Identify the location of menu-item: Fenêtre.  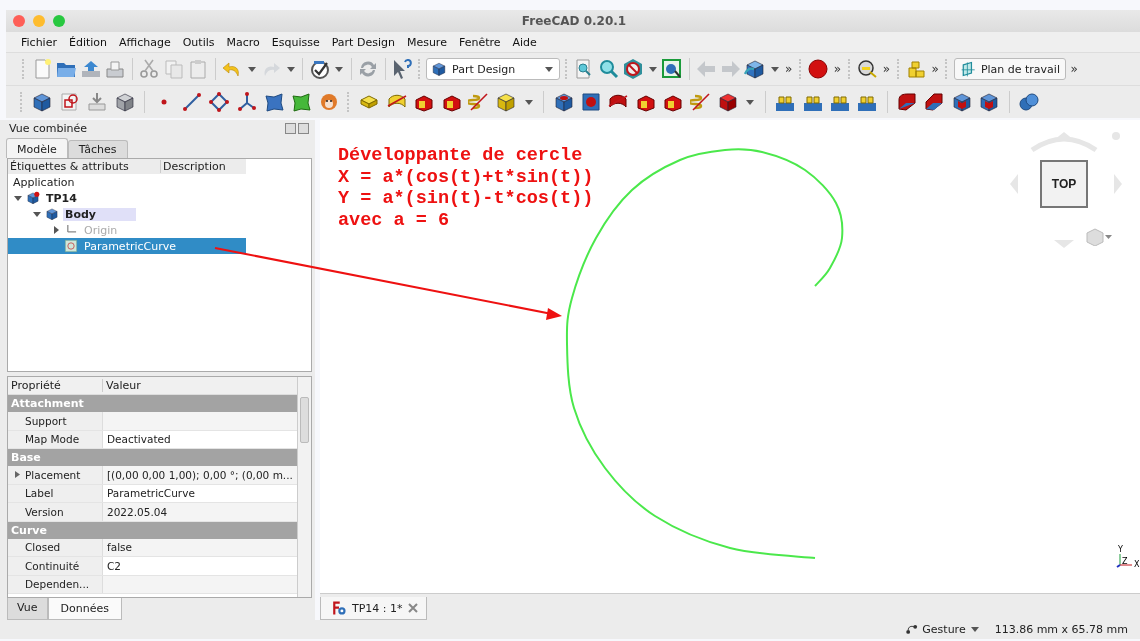
(479, 42).